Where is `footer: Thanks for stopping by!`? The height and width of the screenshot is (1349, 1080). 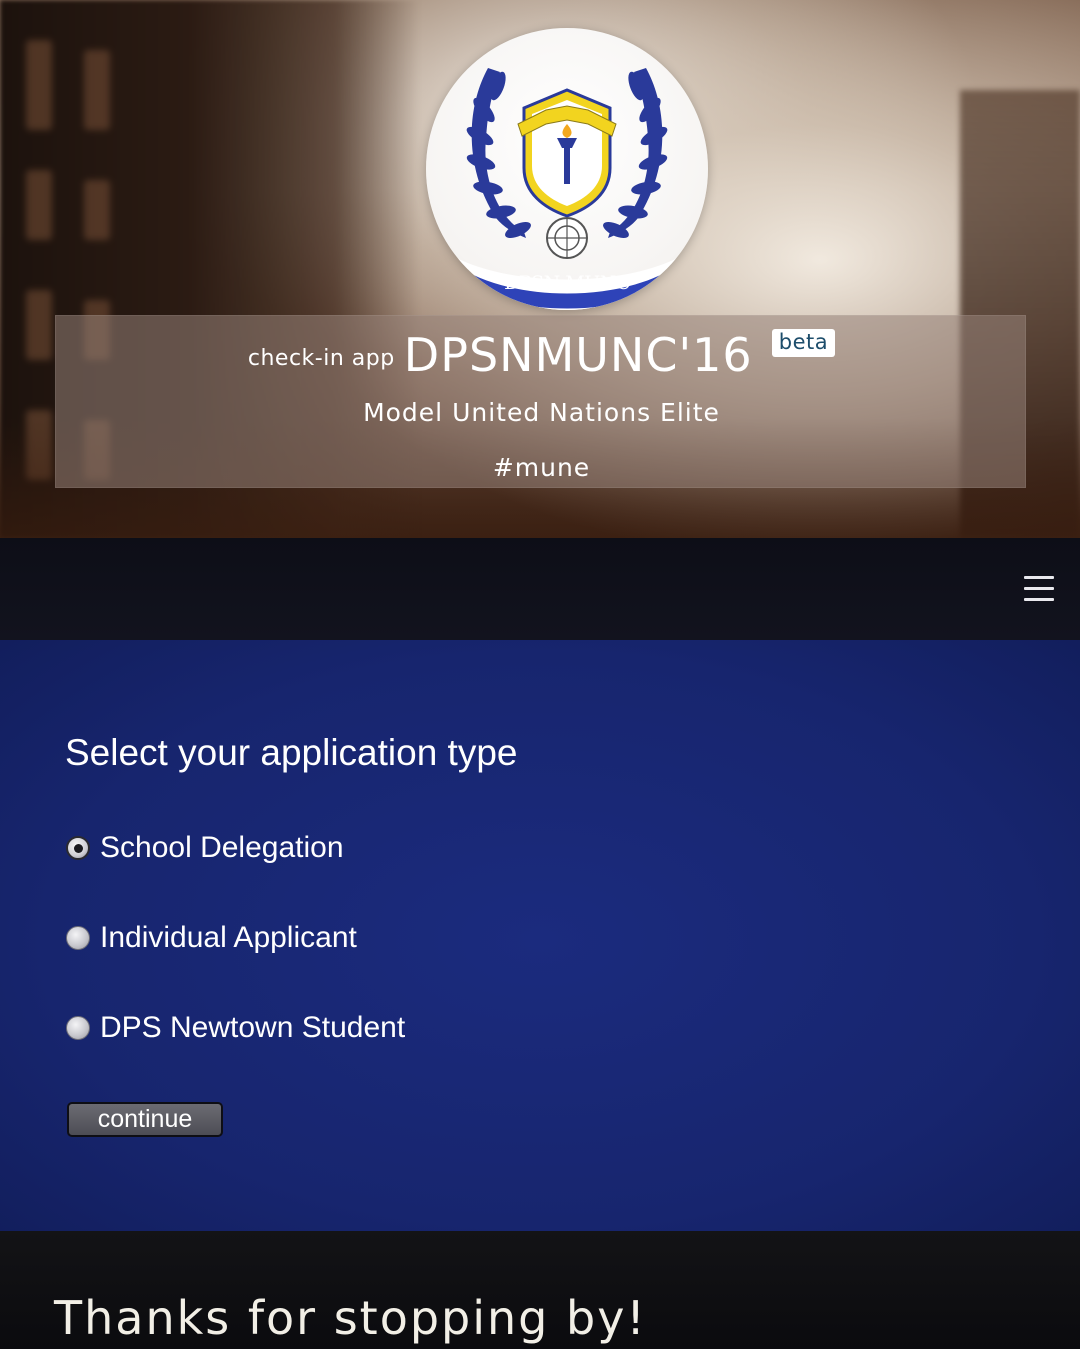
footer: Thanks for stopping by! is located at coordinates (540, 1290).